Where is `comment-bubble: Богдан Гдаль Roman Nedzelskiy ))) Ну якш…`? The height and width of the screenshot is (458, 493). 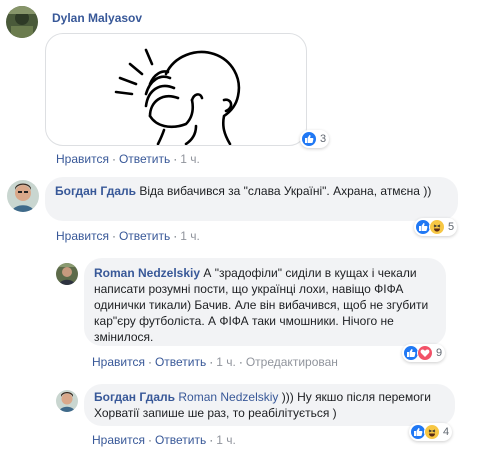 comment-bubble: Богдан Гдаль Roman Nedzelskiy ))) Ну якш… is located at coordinates (269, 405).